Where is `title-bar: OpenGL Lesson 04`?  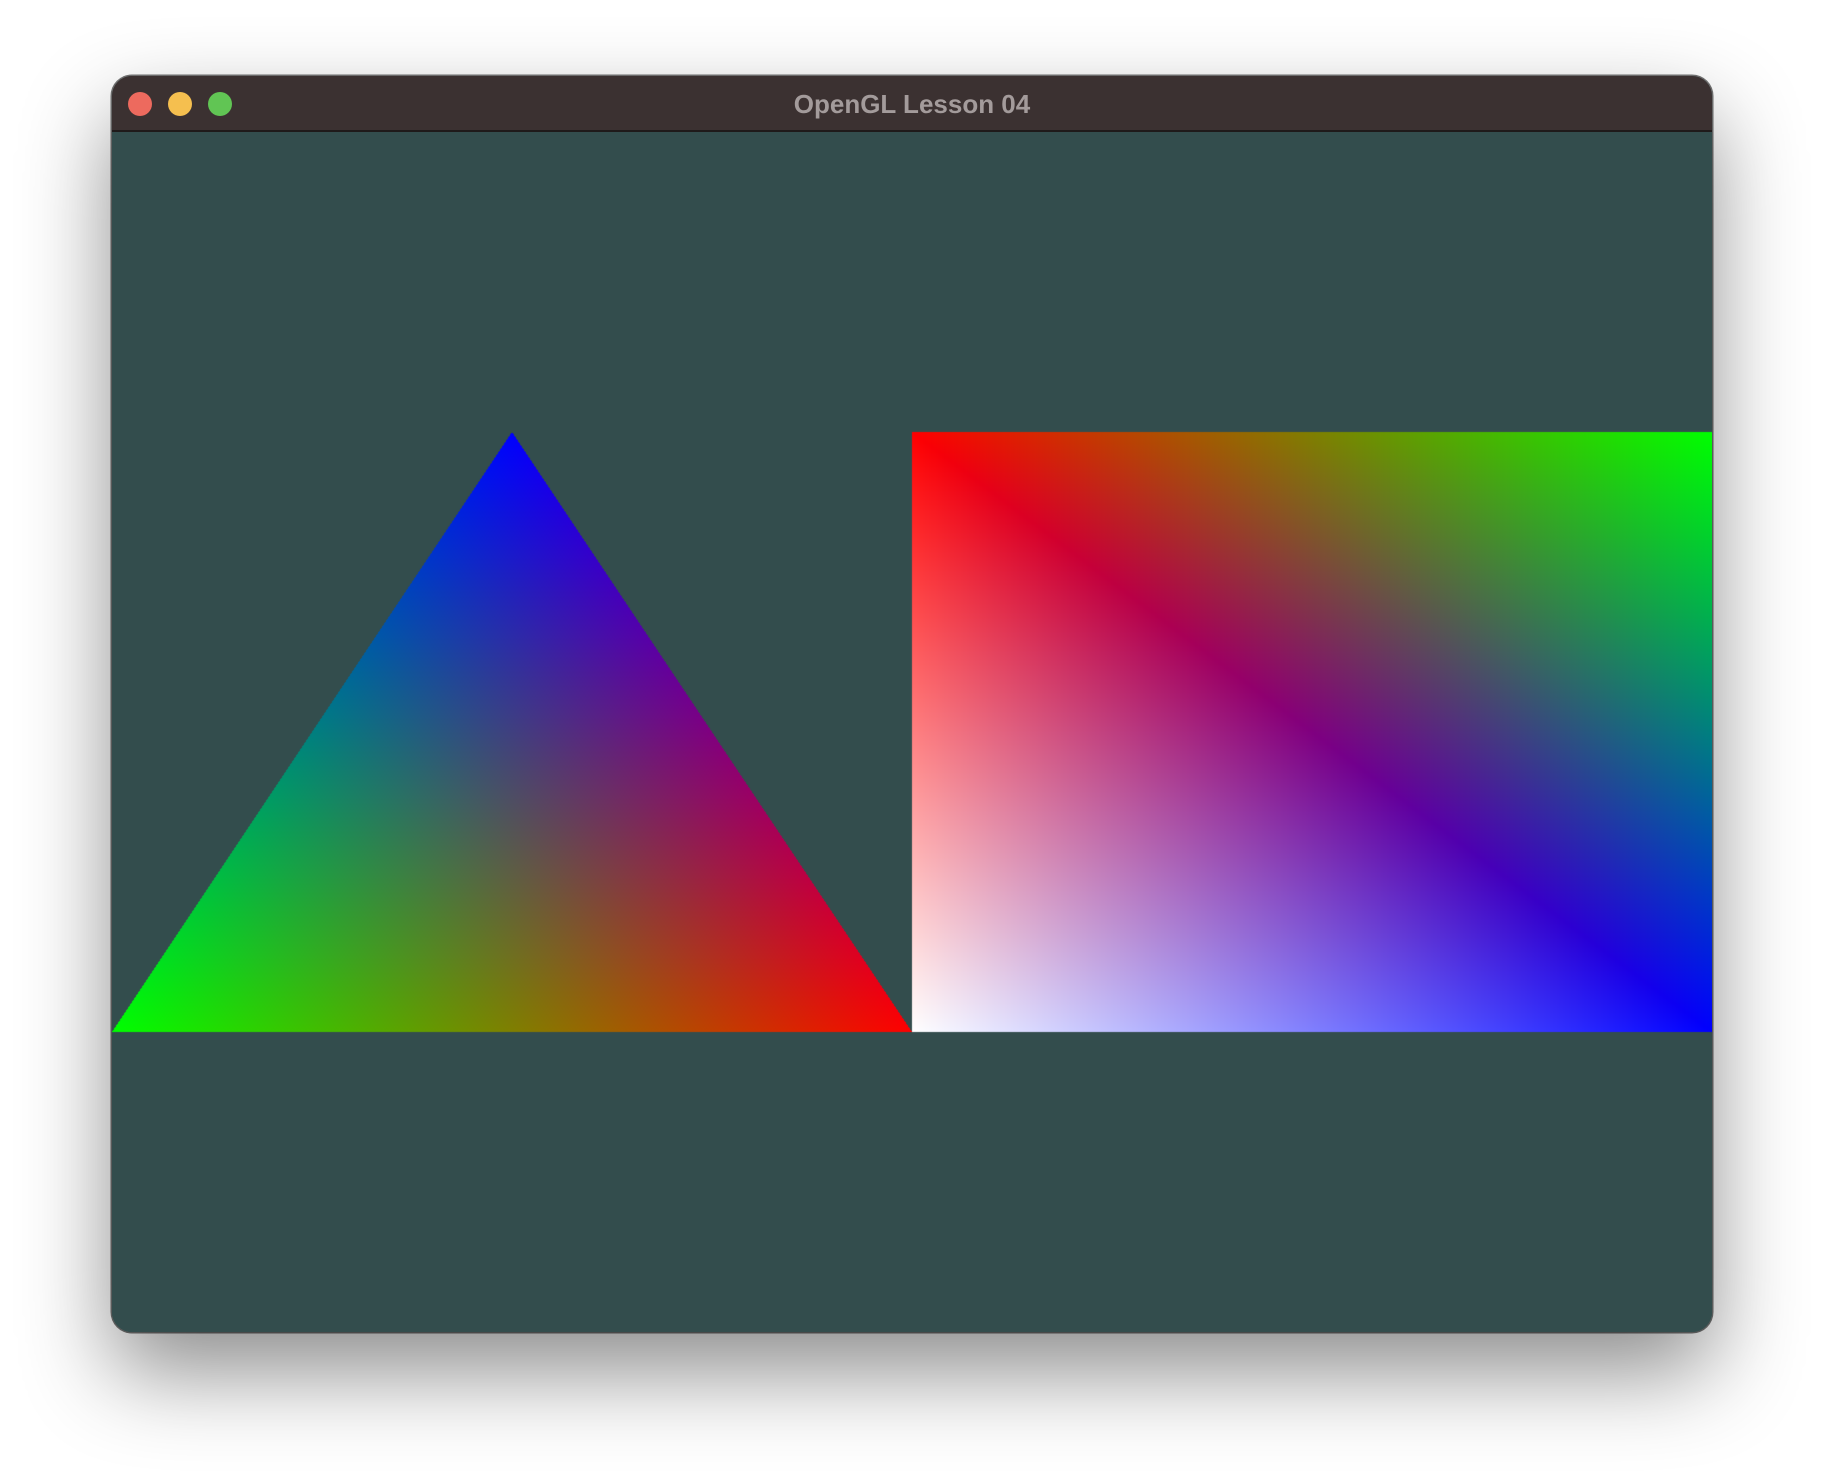 title-bar: OpenGL Lesson 04 is located at coordinates (912, 104).